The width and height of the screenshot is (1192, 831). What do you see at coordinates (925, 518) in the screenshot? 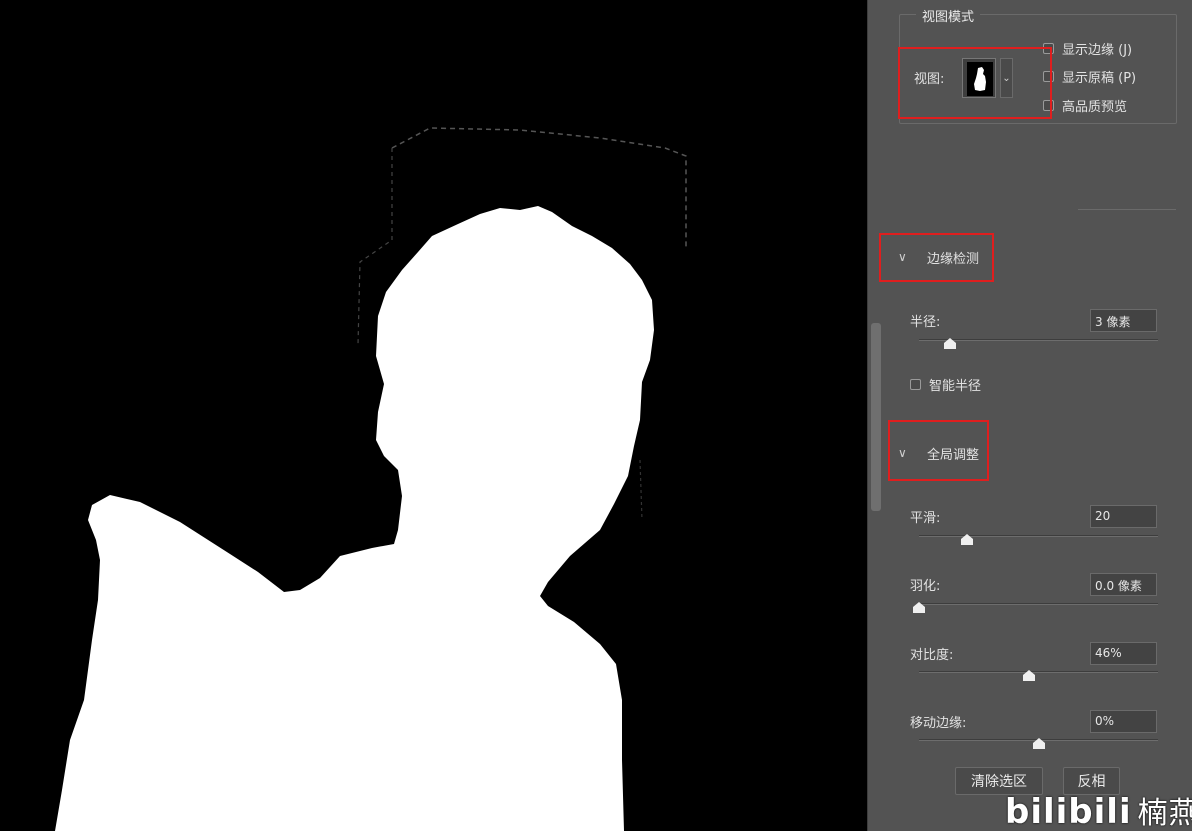
I see `smooth-label: 平滑:` at bounding box center [925, 518].